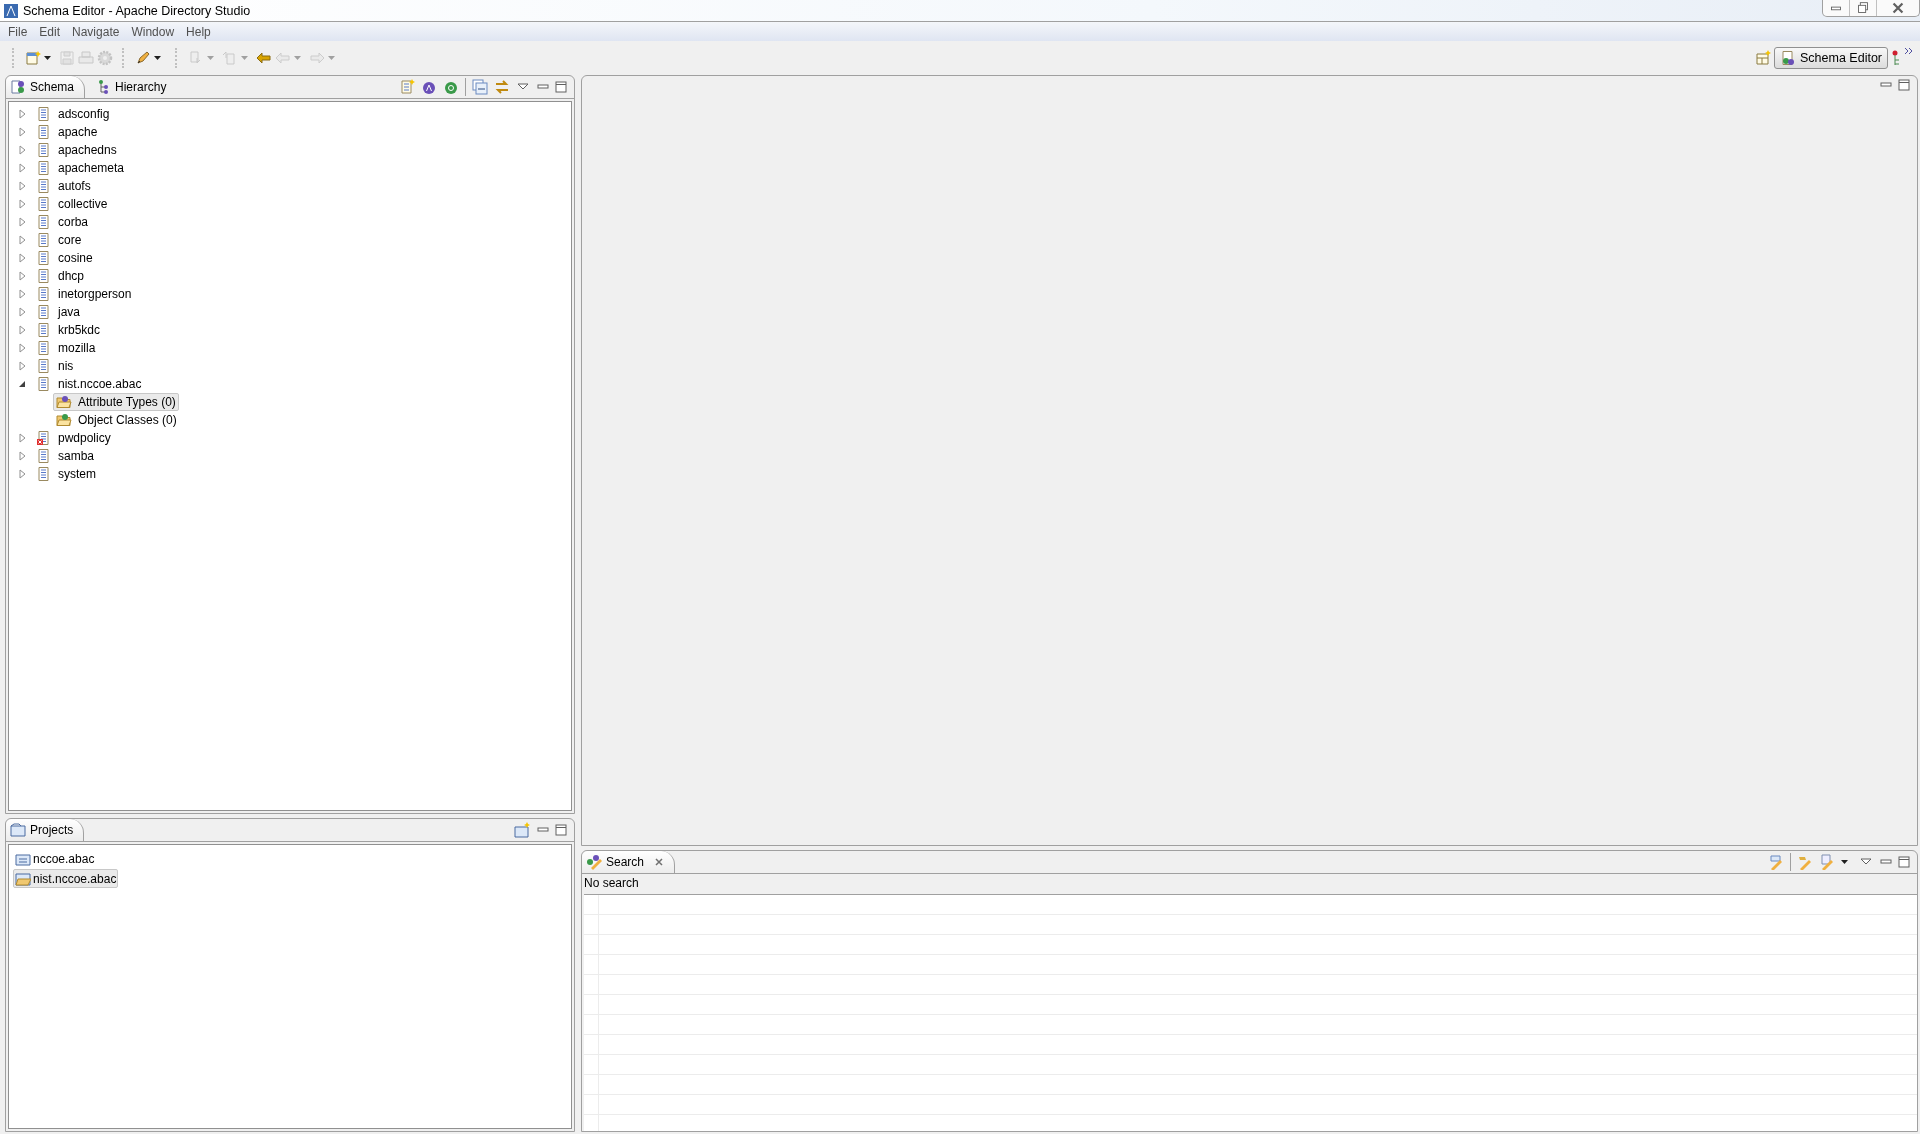 This screenshot has width=1920, height=1134. What do you see at coordinates (80, 168) in the screenshot?
I see `tree-item: apachemeta` at bounding box center [80, 168].